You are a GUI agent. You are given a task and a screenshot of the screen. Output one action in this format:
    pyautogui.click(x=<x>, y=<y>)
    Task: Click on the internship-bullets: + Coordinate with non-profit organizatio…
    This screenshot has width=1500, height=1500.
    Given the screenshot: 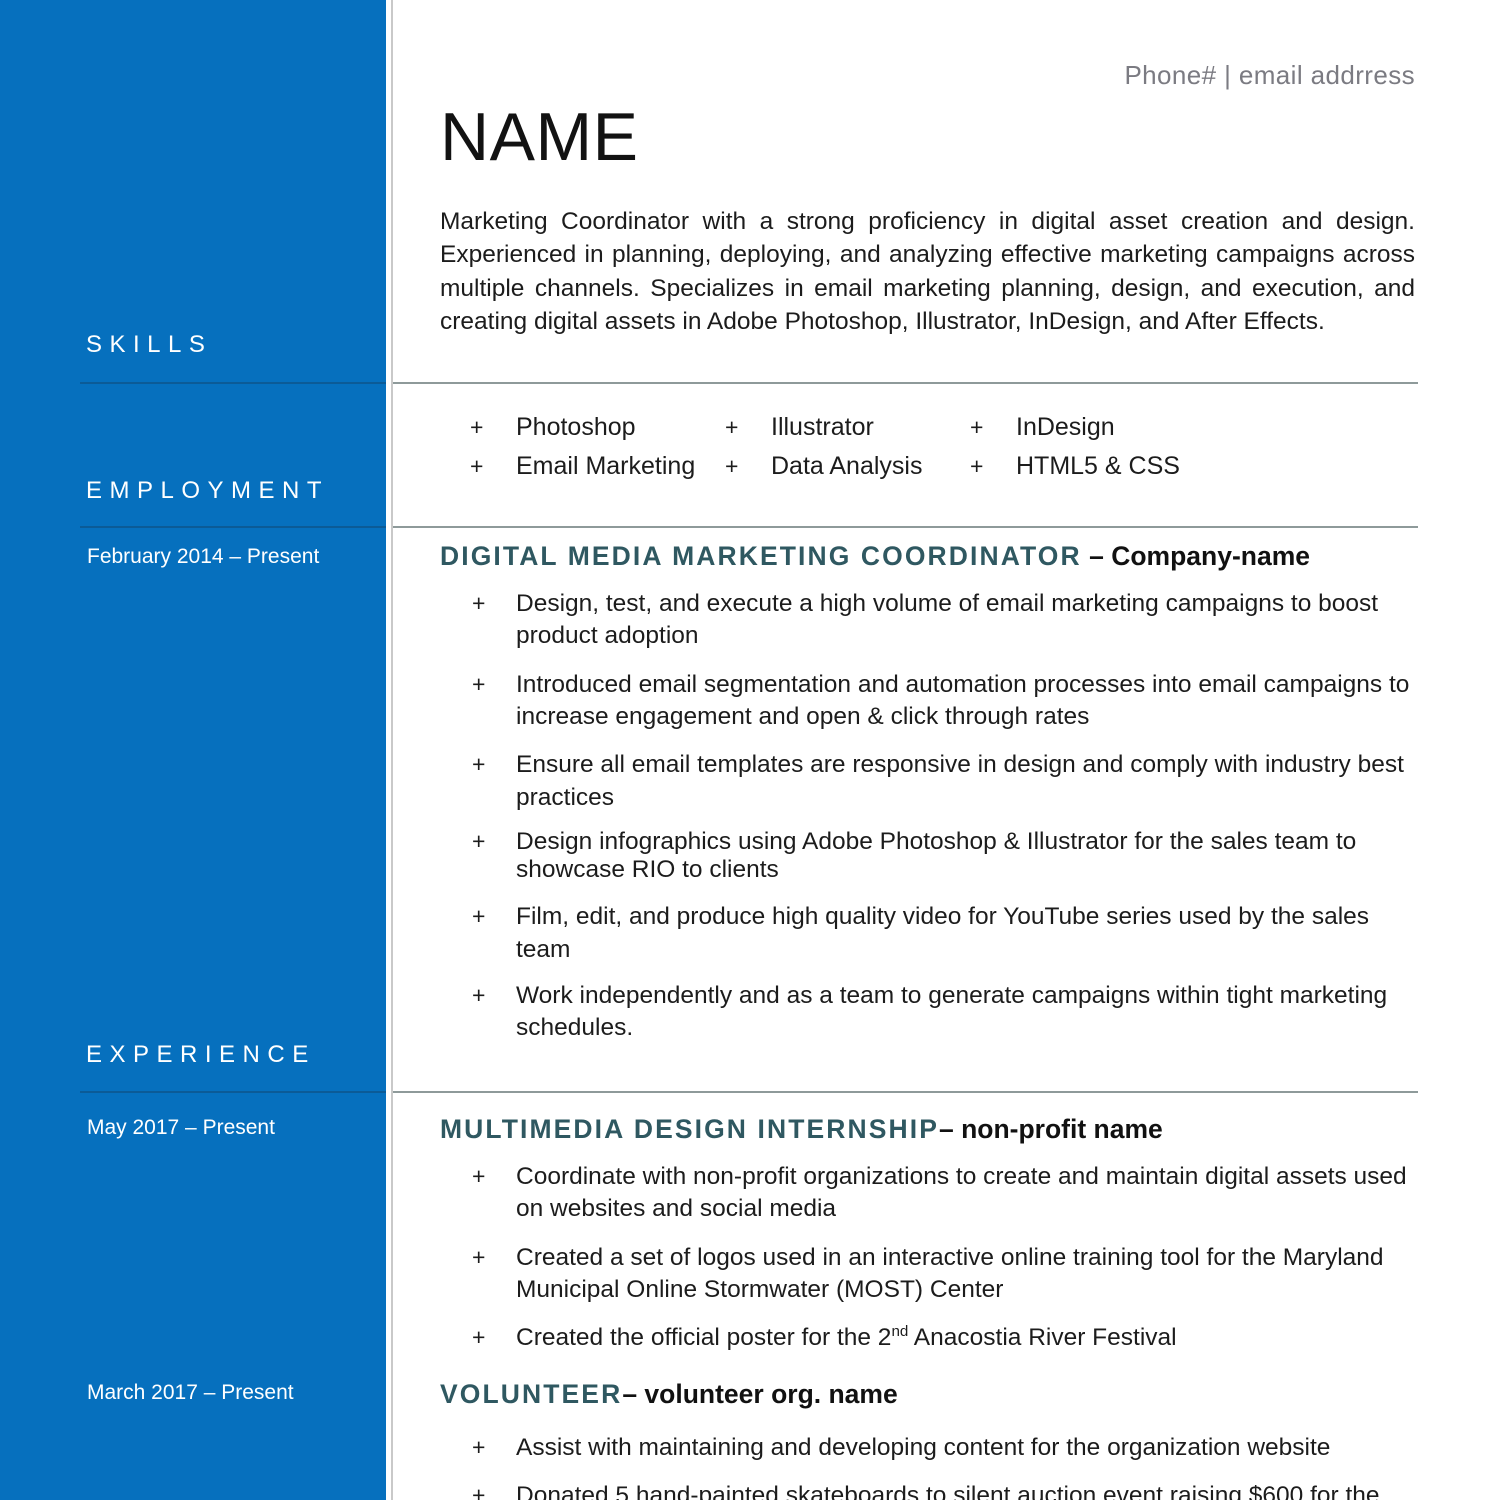 What is the action you would take?
    pyautogui.click(x=947, y=1258)
    